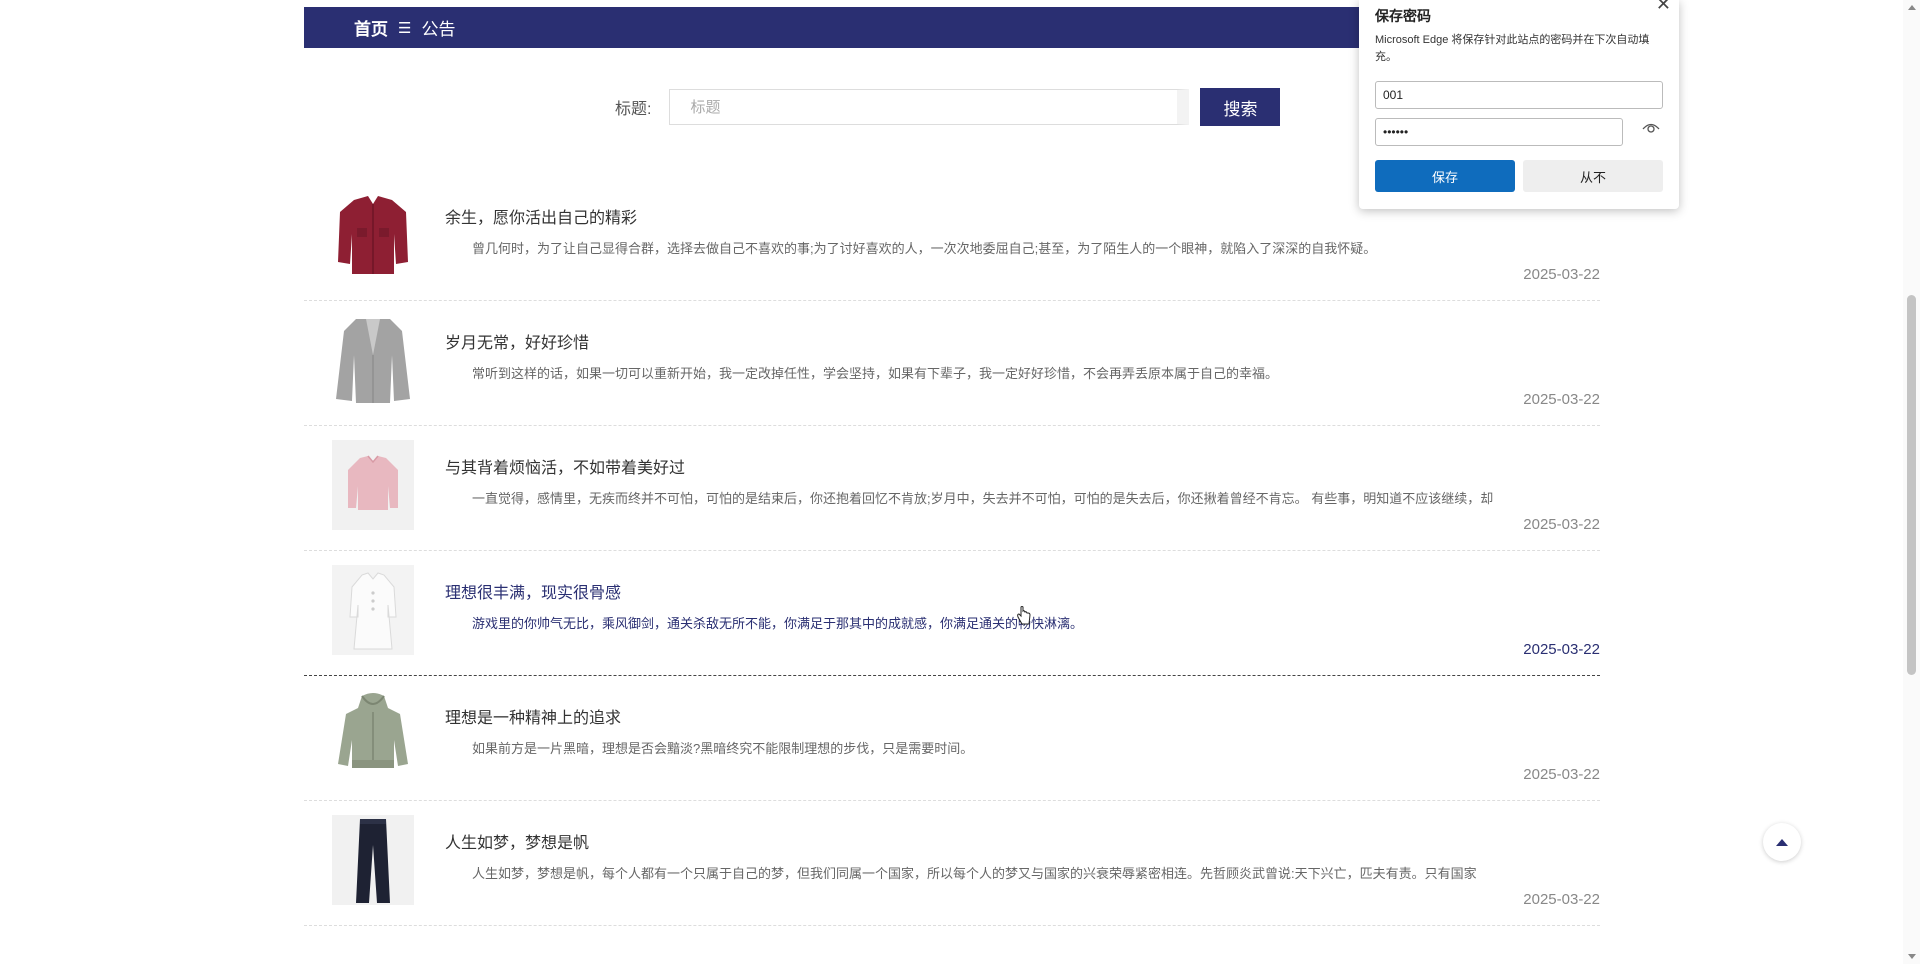 The height and width of the screenshot is (964, 1920). What do you see at coordinates (1024, 618) in the screenshot?
I see `hand-cursor-icon` at bounding box center [1024, 618].